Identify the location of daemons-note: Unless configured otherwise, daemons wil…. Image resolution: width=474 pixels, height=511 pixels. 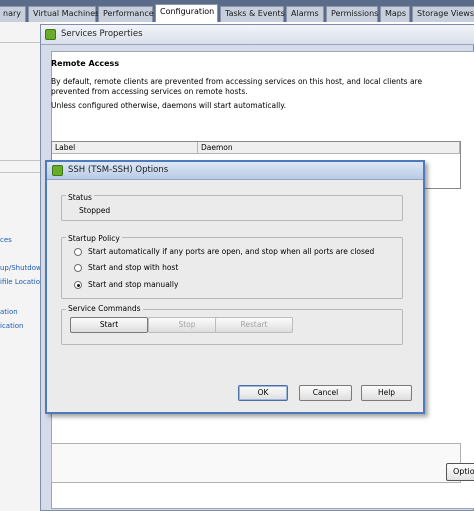
(168, 105).